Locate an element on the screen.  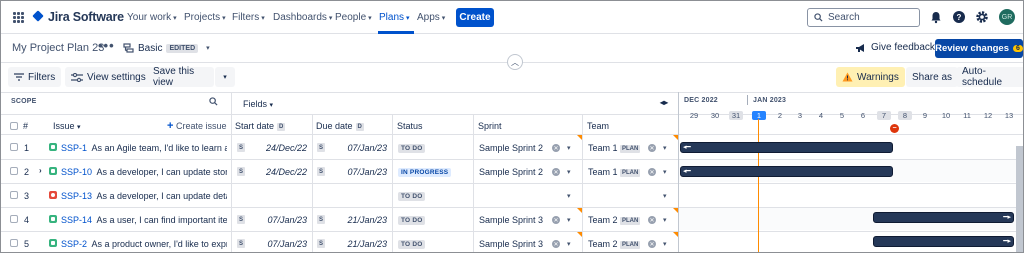
issue-key: SSP-14 is located at coordinates (76, 220).